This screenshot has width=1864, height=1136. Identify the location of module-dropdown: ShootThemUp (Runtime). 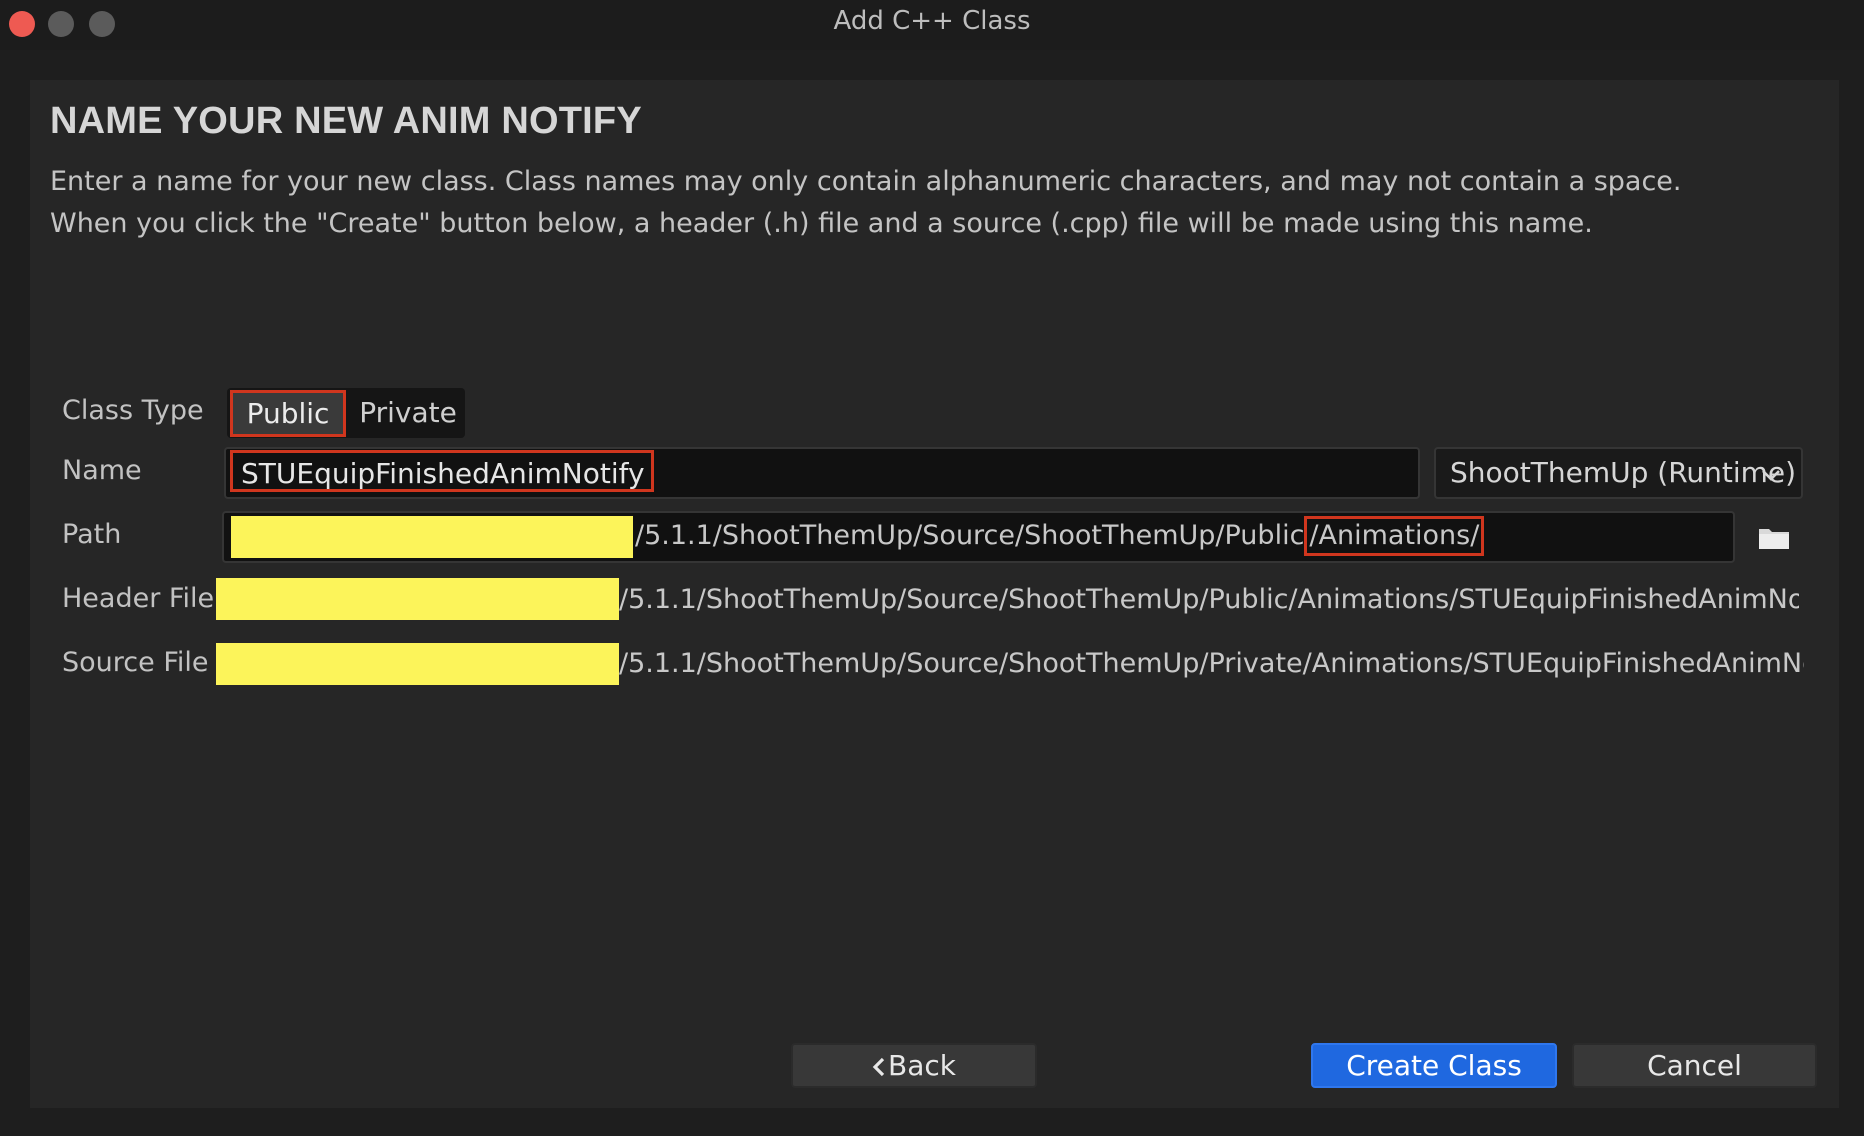
(1618, 473).